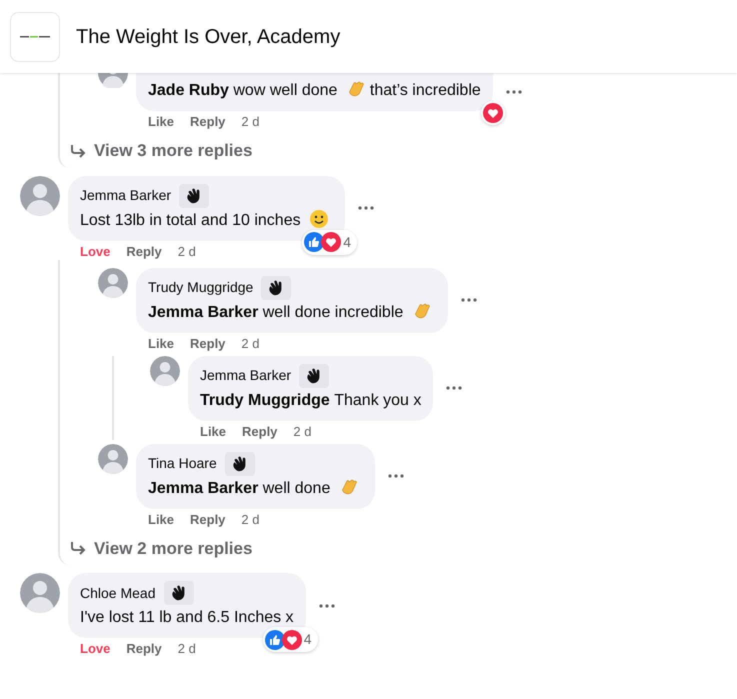 Image resolution: width=737 pixels, height=699 pixels. I want to click on view-more-replies: View 3 more replies, so click(403, 153).